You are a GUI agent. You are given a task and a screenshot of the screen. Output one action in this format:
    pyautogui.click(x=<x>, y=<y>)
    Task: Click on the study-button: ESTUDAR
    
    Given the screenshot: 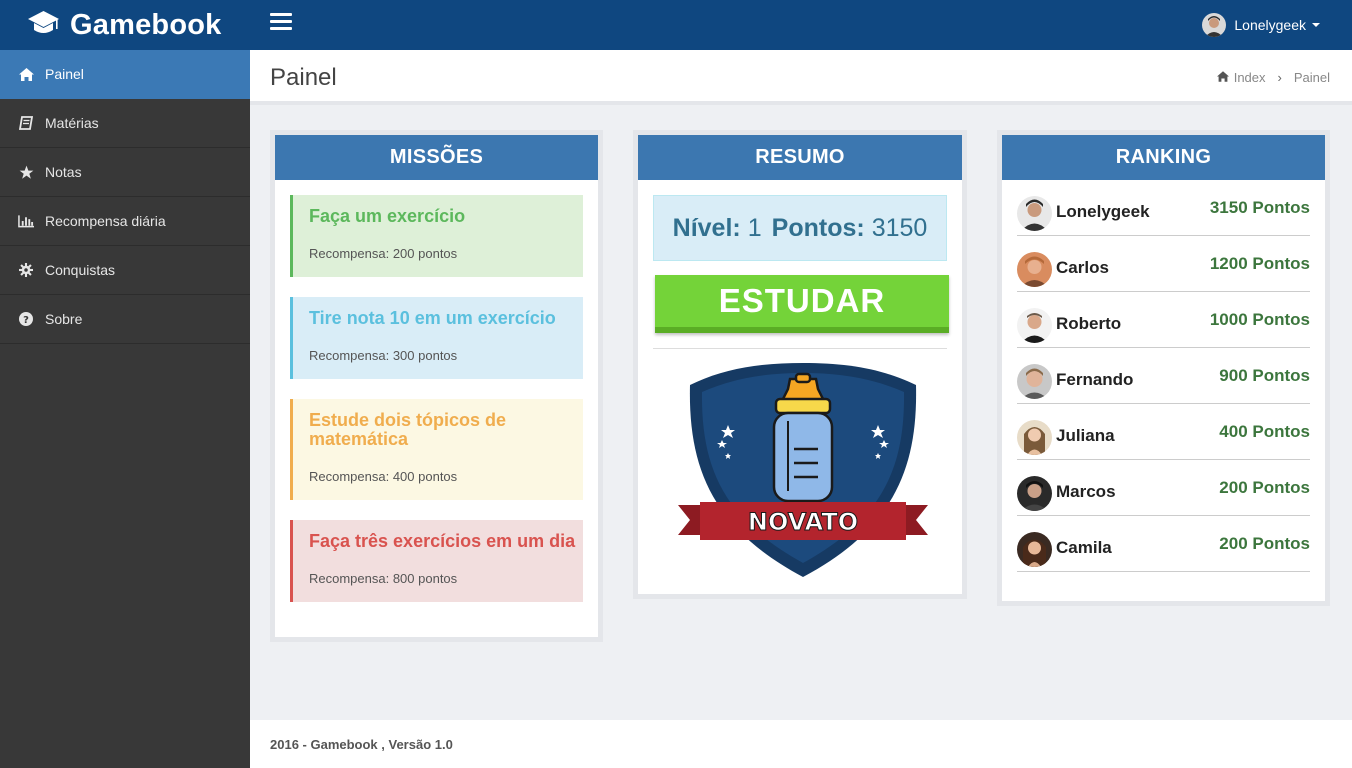 What is the action you would take?
    pyautogui.click(x=802, y=304)
    